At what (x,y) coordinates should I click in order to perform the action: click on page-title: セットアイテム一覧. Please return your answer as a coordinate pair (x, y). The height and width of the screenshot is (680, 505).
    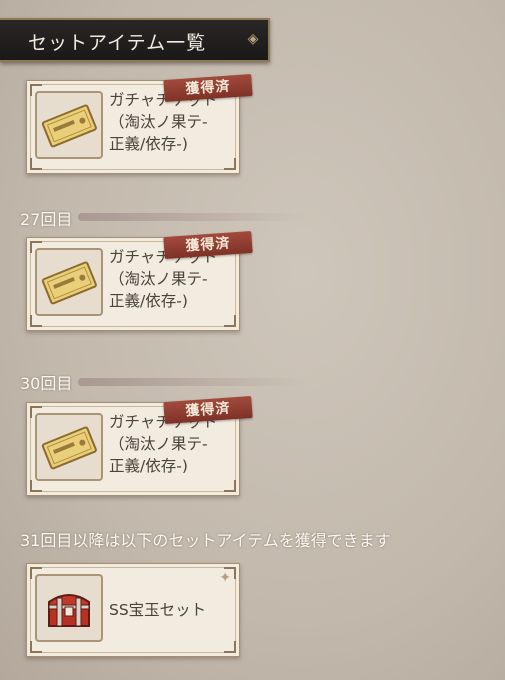
    Looking at the image, I should click on (117, 43).